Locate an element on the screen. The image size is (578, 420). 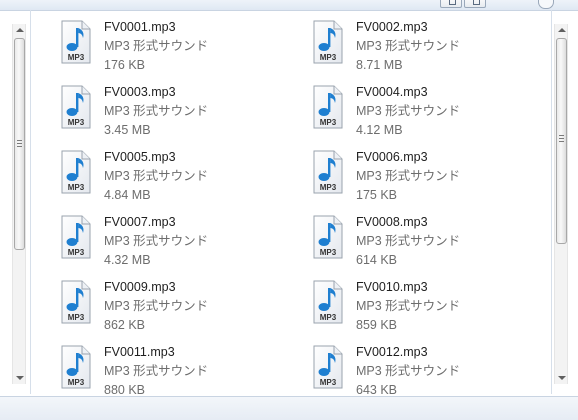
file-item-fv0012-mp3: MP3 FV0012.mp3 MP3 形式サウンド 643 KB is located at coordinates (432, 372).